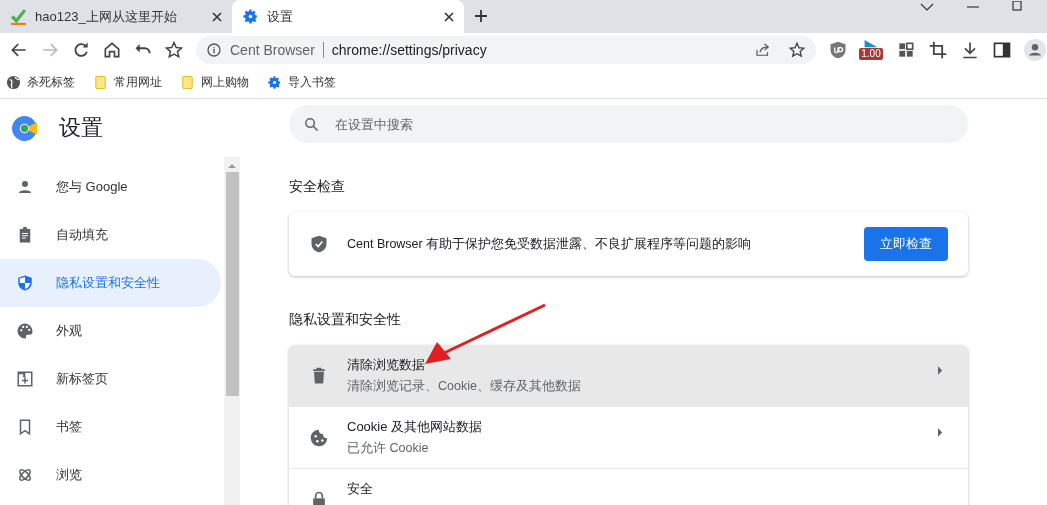 This screenshot has width=1047, height=505. What do you see at coordinates (51, 82) in the screenshot?
I see `bookmark-label: 杀死标签` at bounding box center [51, 82].